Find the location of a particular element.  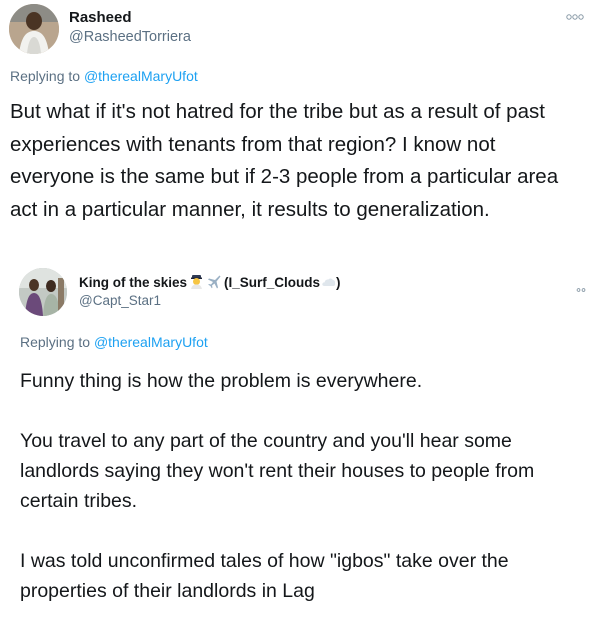

author-name-start: King of the skies is located at coordinates (133, 282).